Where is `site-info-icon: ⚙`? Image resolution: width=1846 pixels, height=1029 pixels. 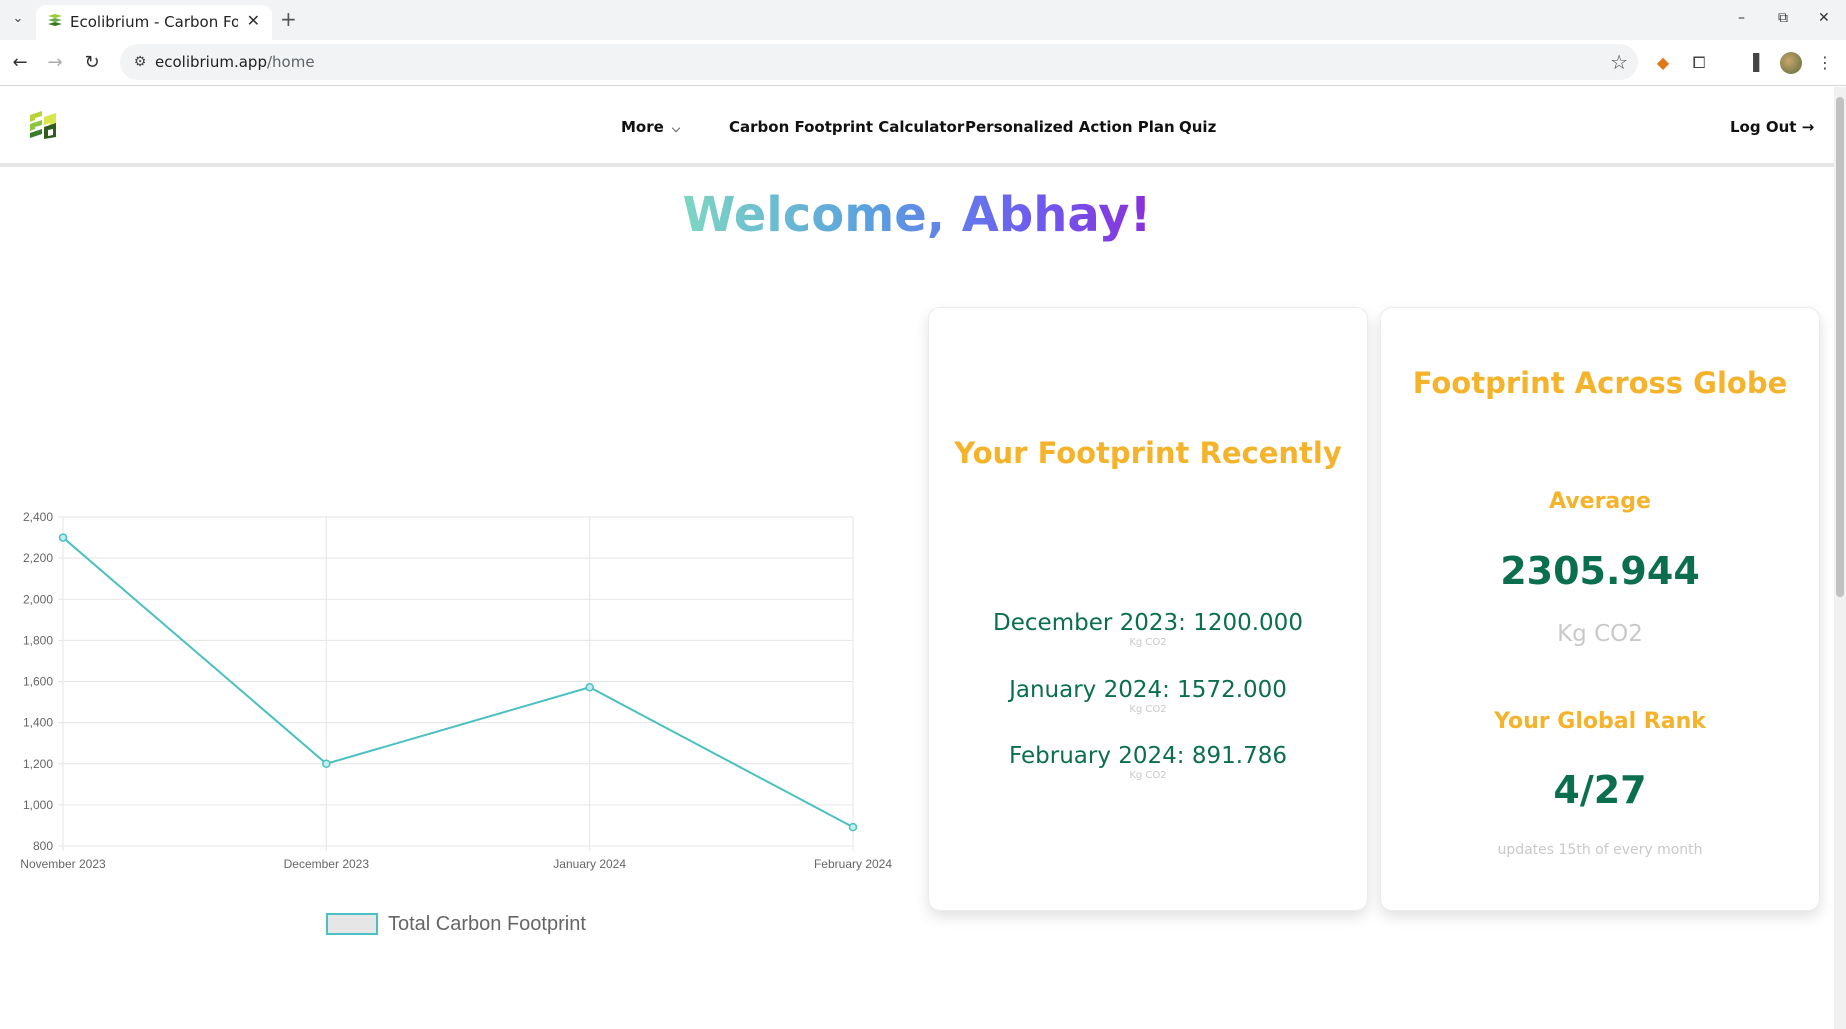 site-info-icon: ⚙ is located at coordinates (140, 62).